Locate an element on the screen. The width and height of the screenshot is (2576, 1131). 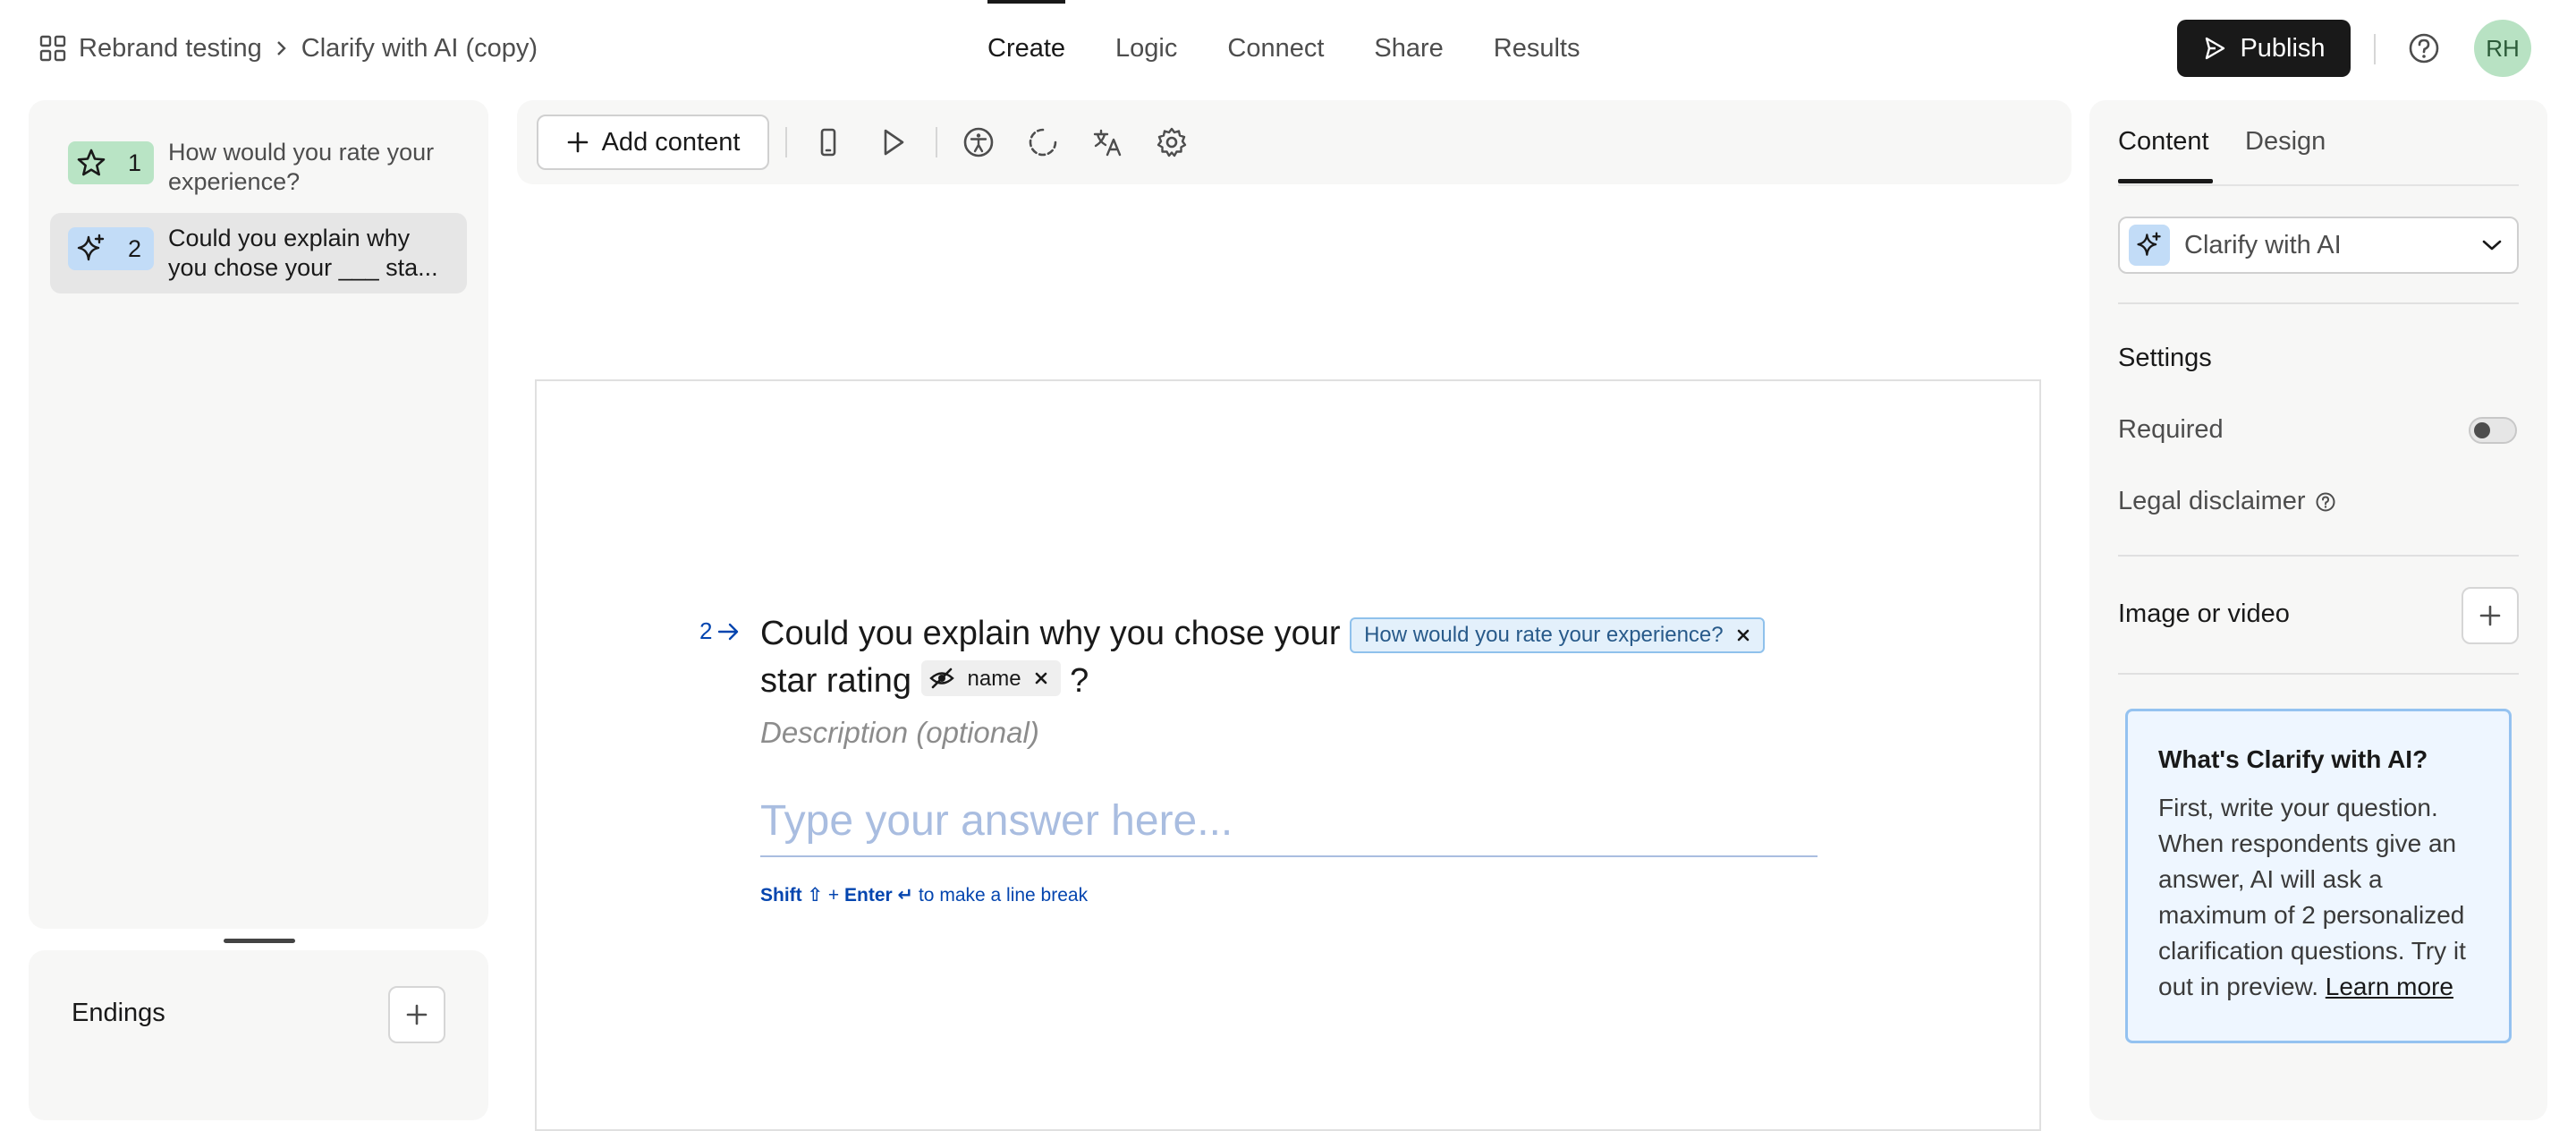
recall-pill: How would you rate your experience? is located at coordinates (1557, 635).